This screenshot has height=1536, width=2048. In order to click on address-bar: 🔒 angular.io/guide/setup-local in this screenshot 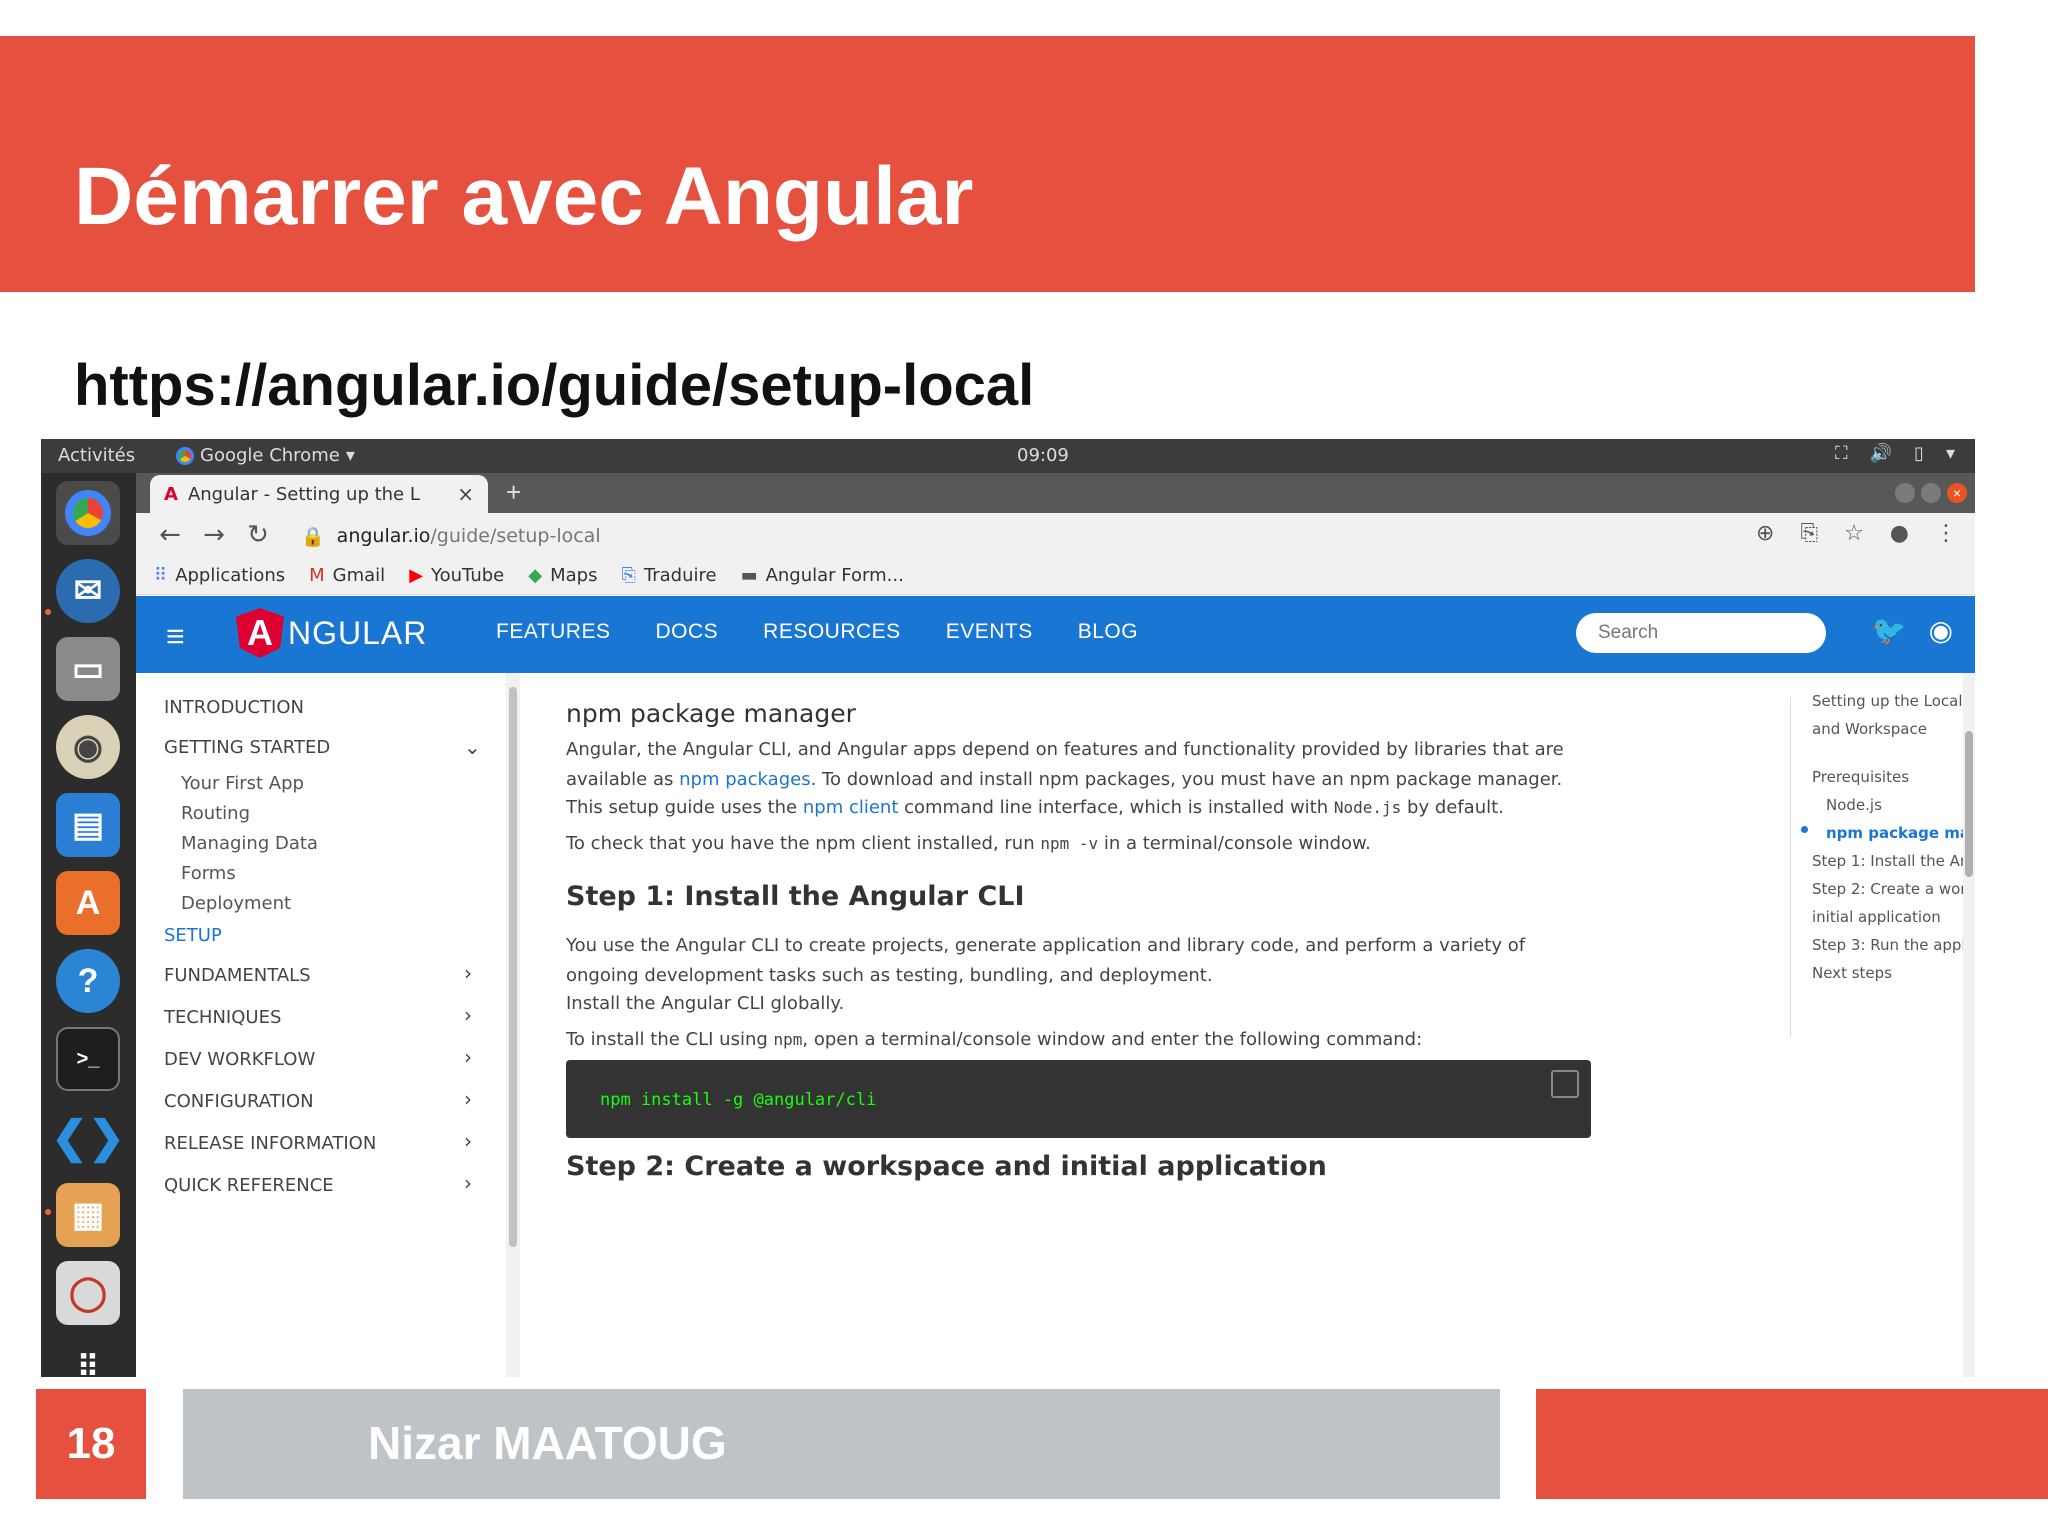, I will do `click(451, 536)`.